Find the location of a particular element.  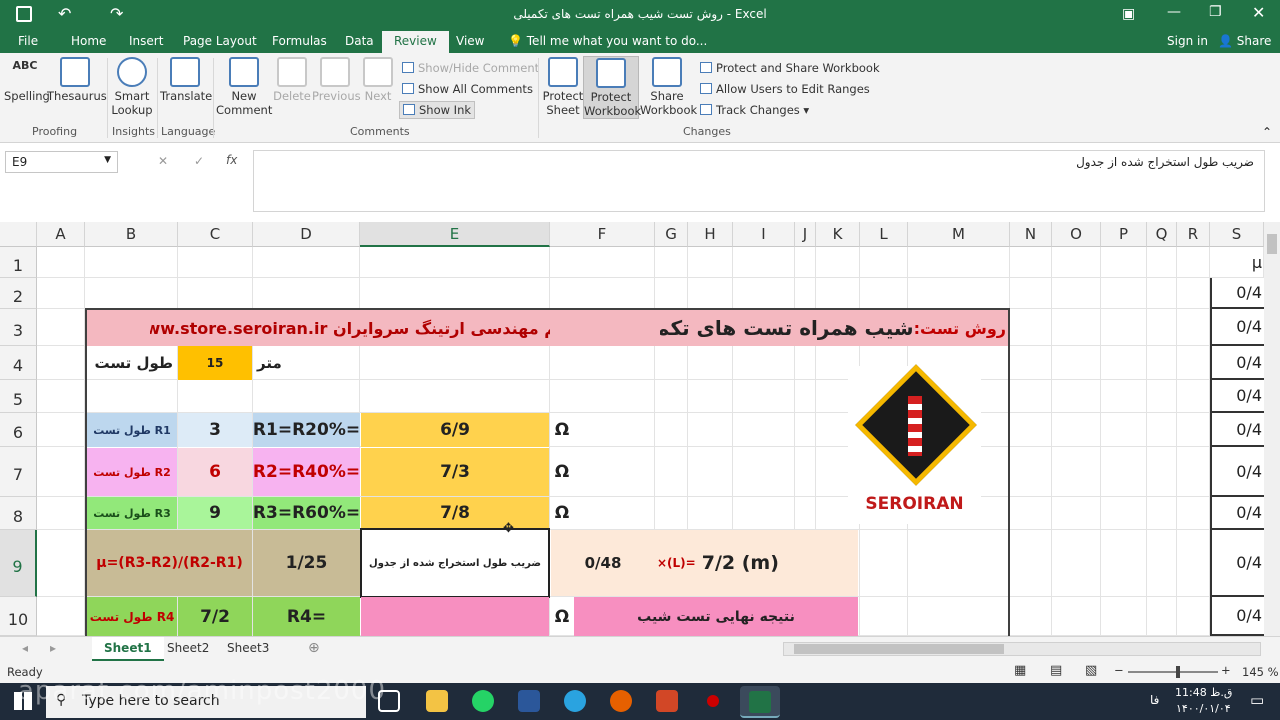

tab-page-layout: Page Layout is located at coordinates (220, 41).